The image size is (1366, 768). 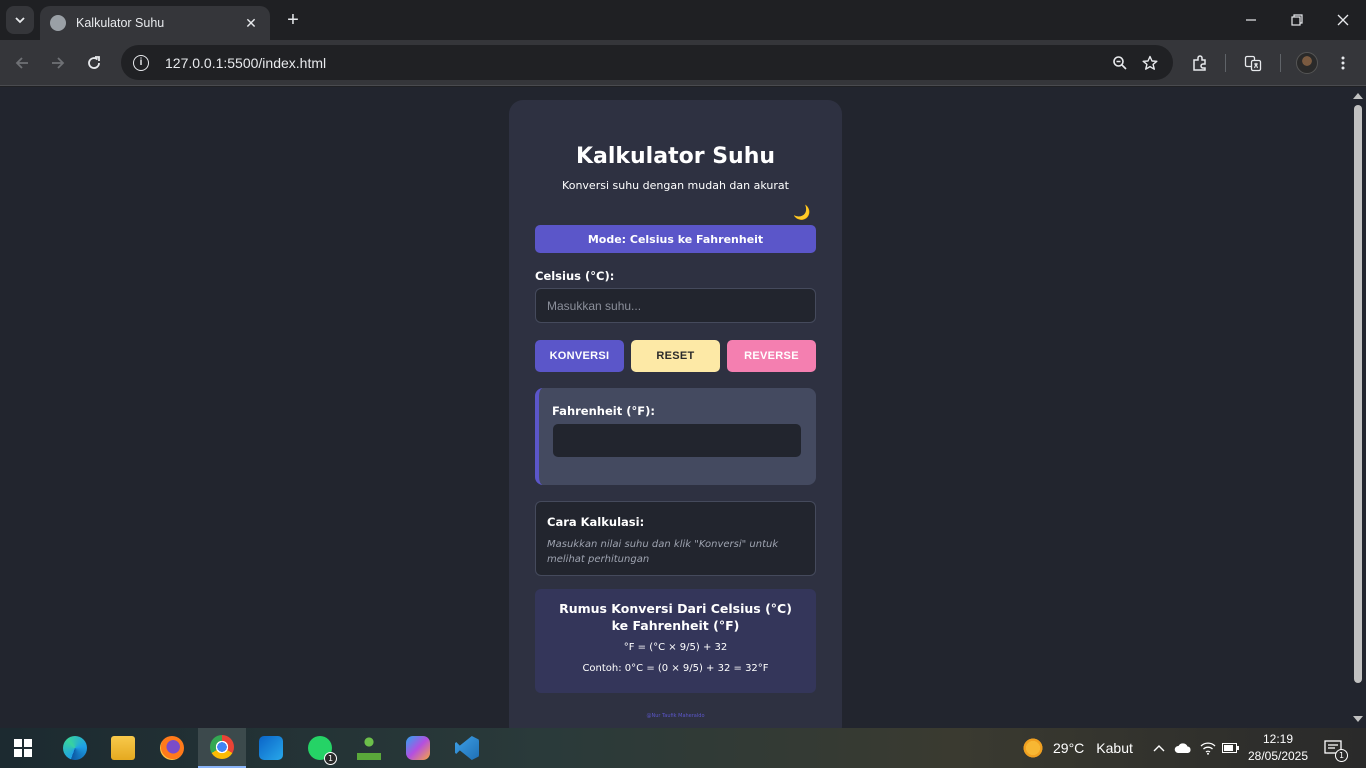 I want to click on address-bar: i 127.0.0.1:5500/index.html, so click(x=647, y=62).